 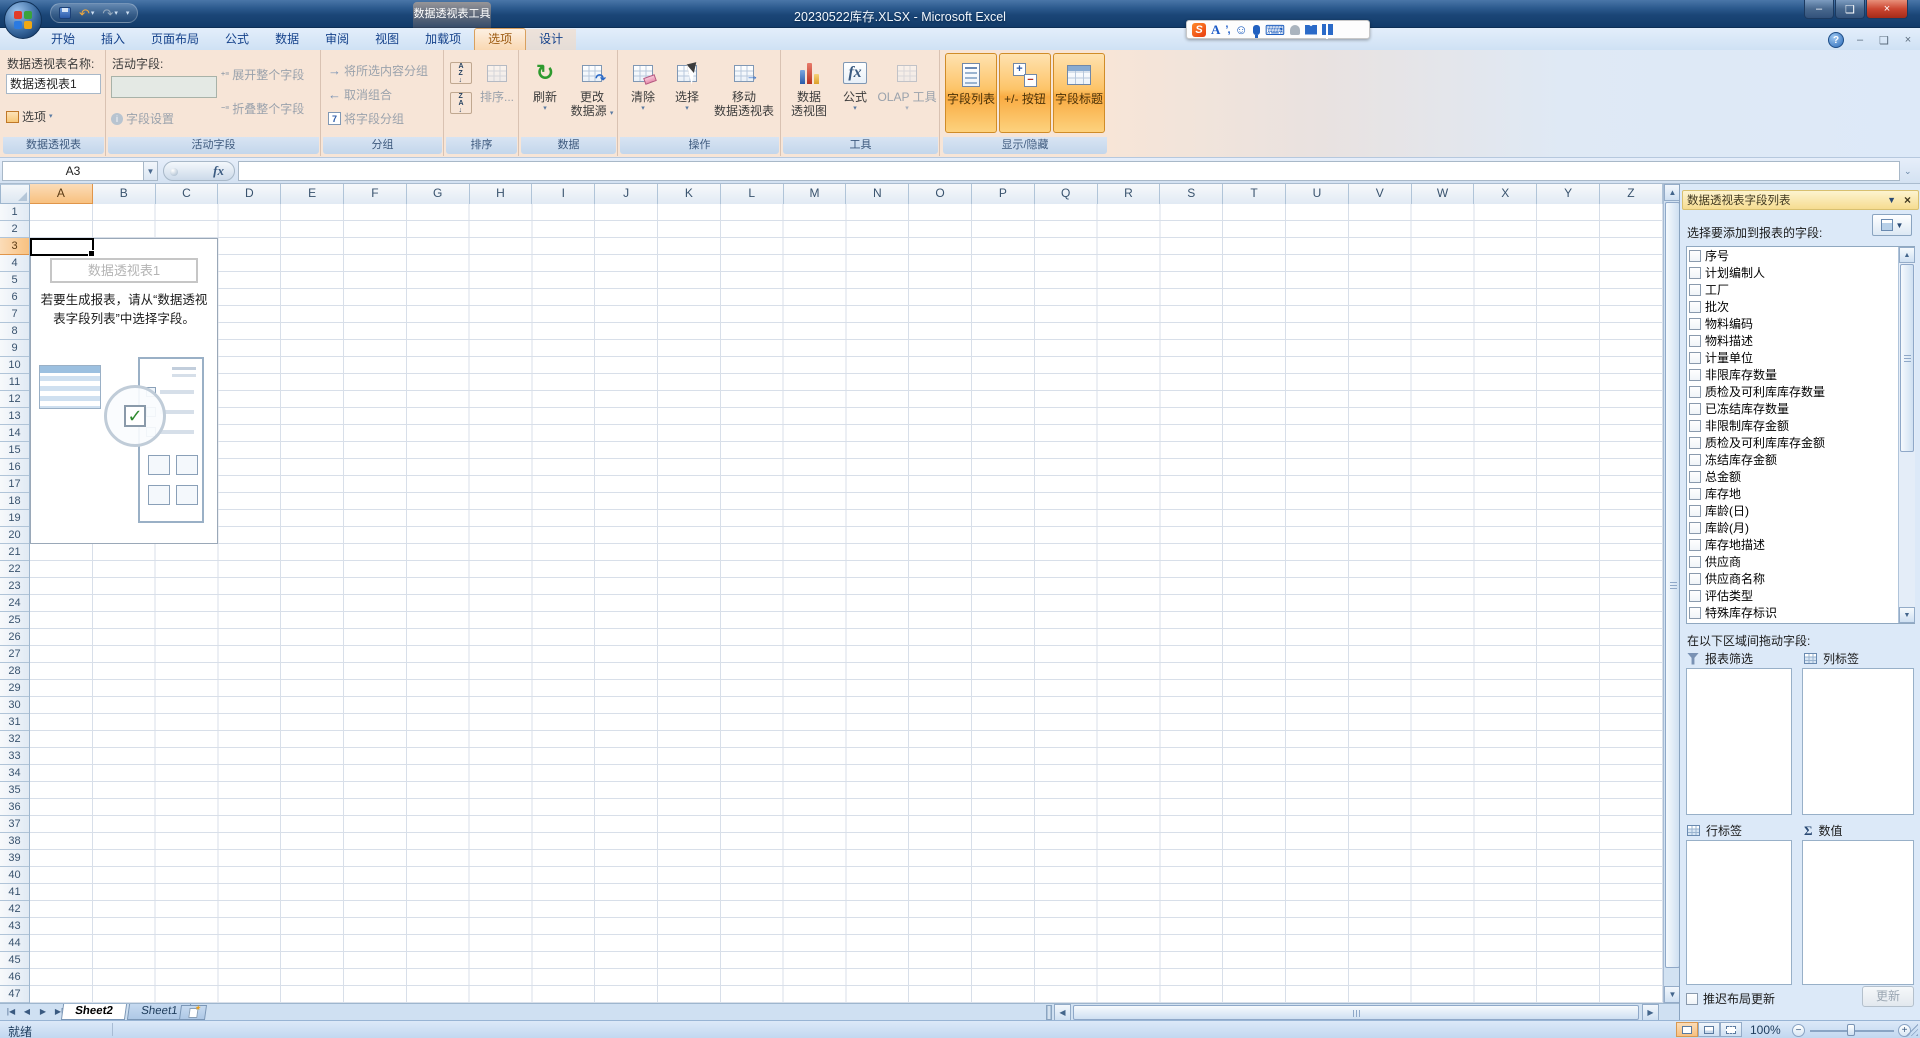 I want to click on row-header-39: 39, so click(x=14, y=858).